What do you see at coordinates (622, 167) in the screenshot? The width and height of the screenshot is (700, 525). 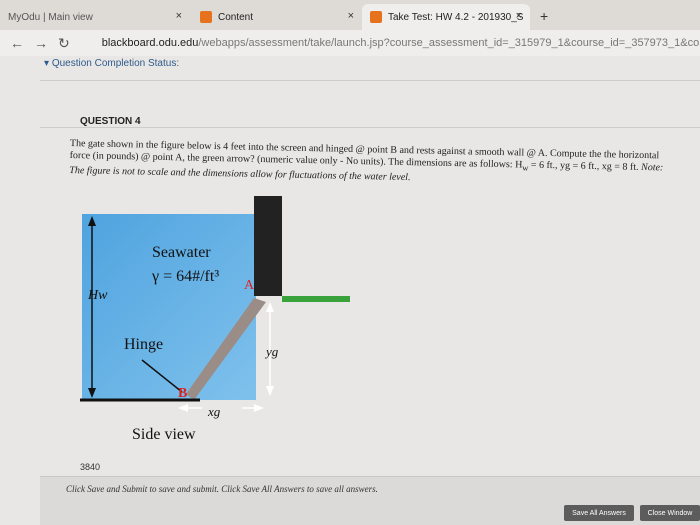 I see `question-values-tail: g = 8 ft.` at bounding box center [622, 167].